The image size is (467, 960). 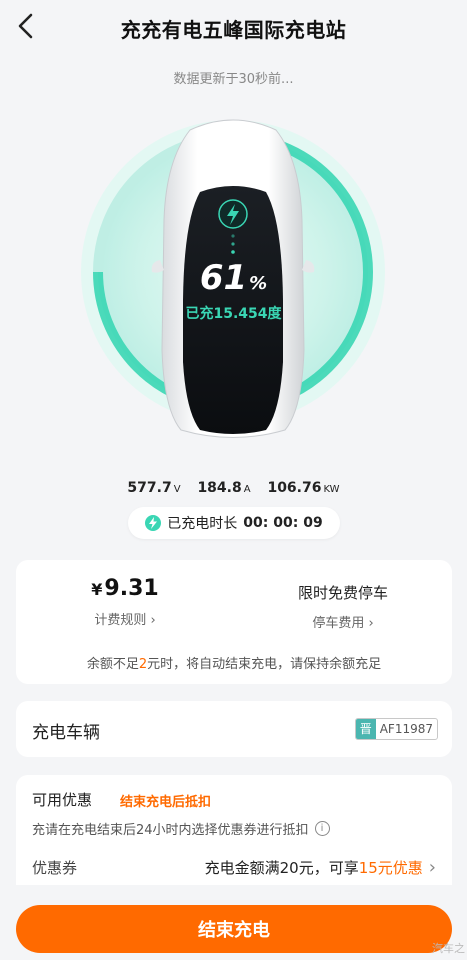 I want to click on coupon-highlight: 15元优惠, so click(x=390, y=868).